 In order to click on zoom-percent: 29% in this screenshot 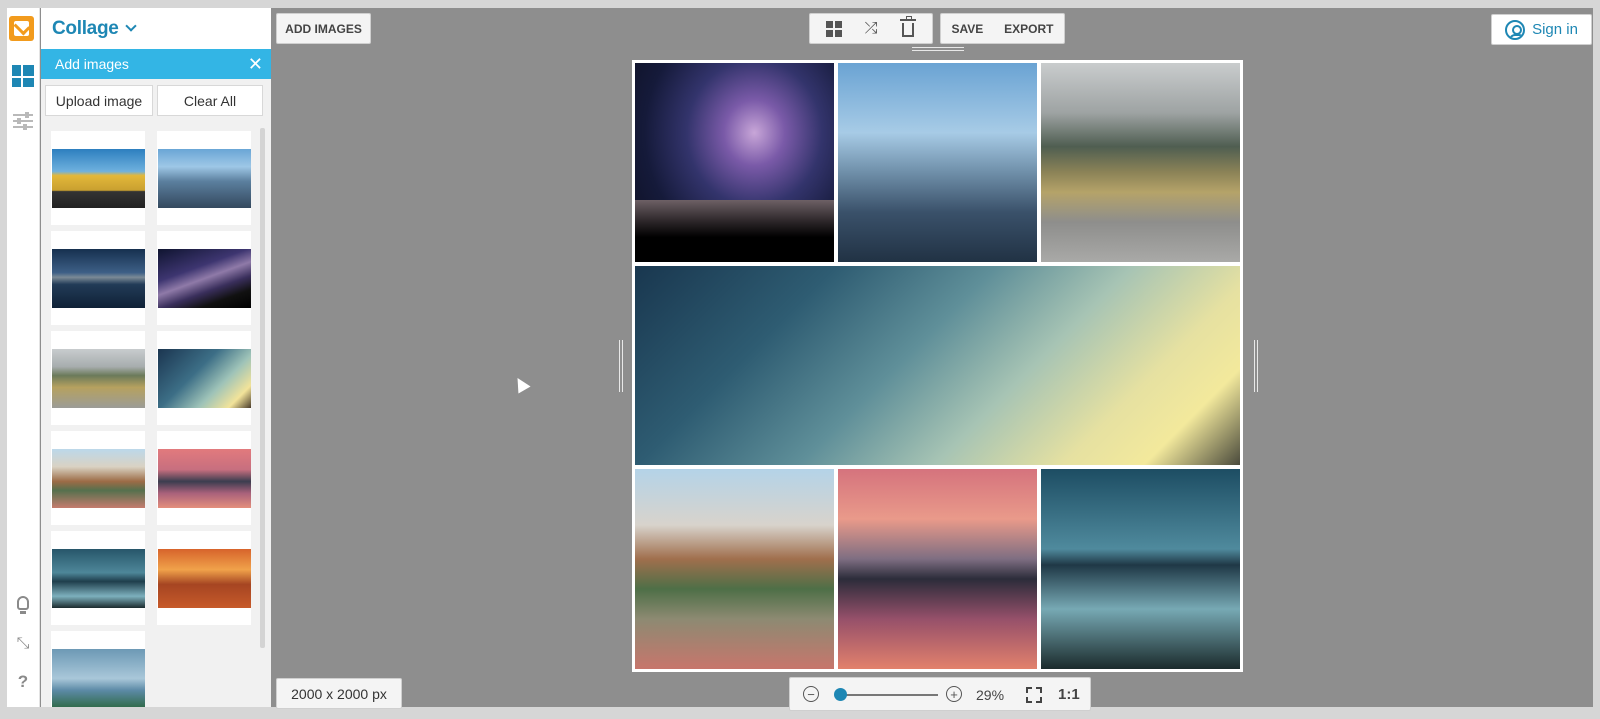, I will do `click(990, 695)`.